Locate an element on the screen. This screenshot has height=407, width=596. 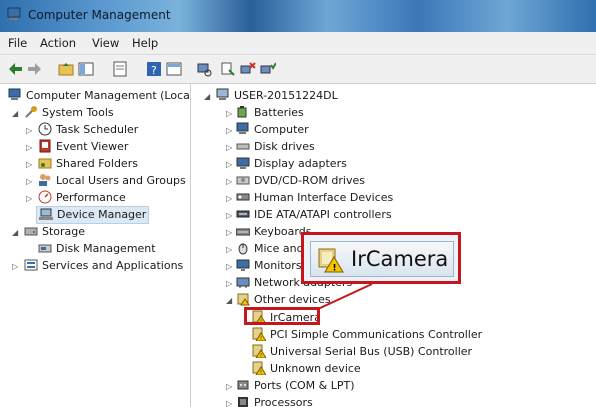
callout-connector-line is located at coordinates (345, 296).